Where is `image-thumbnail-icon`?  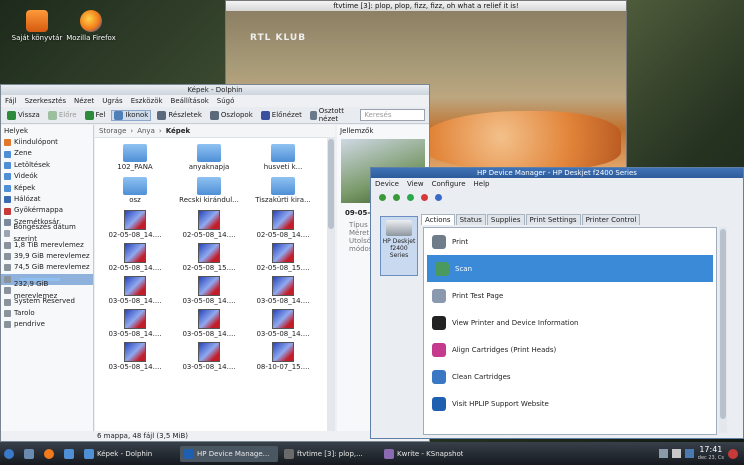 image-thumbnail-icon is located at coordinates (135, 286).